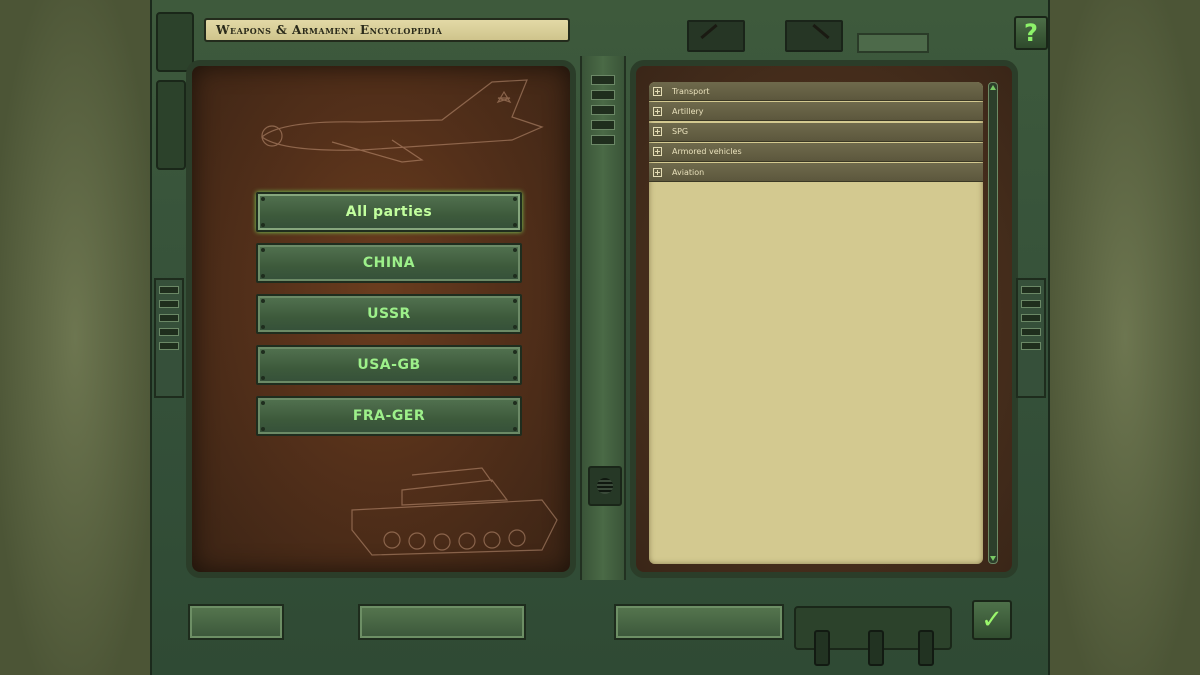 This screenshot has width=1200, height=675. What do you see at coordinates (816, 91) in the screenshot?
I see `category-transport: Transport` at bounding box center [816, 91].